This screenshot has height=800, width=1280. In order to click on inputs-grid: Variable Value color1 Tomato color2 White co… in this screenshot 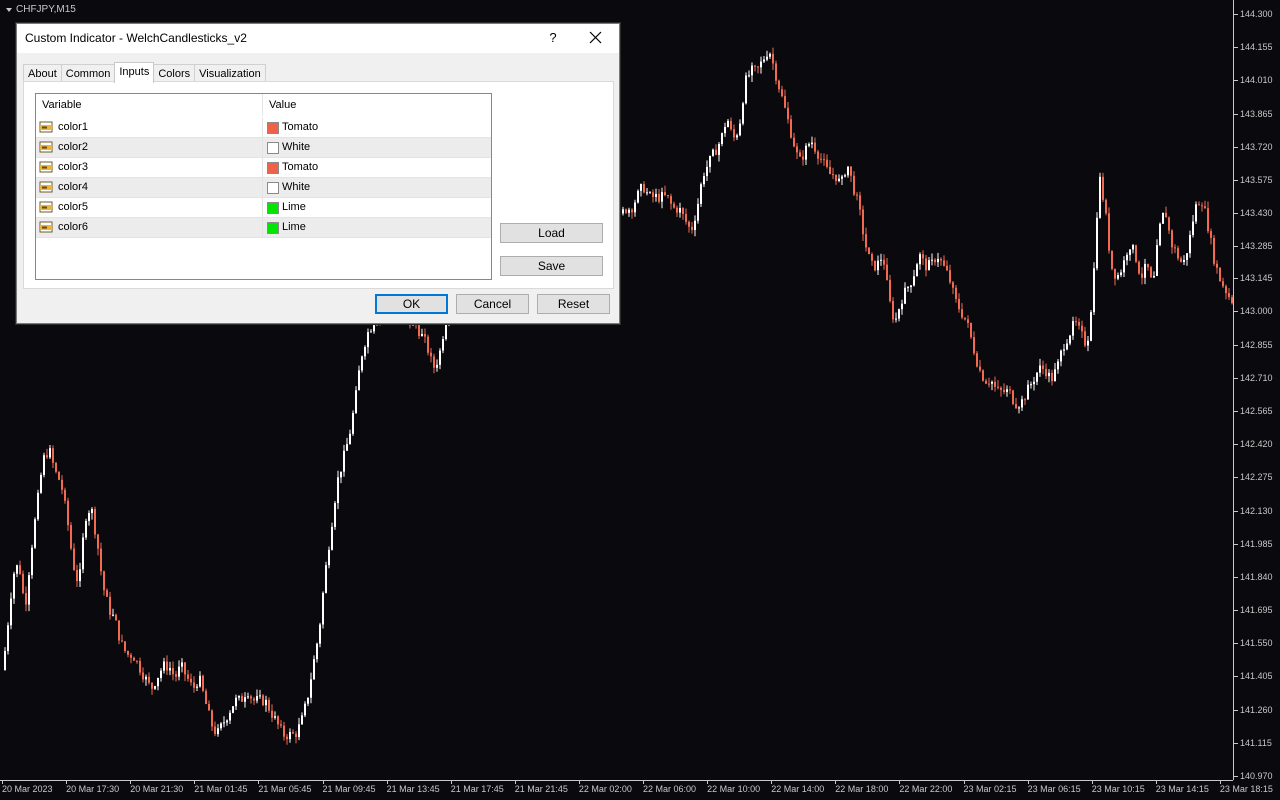, I will do `click(263, 186)`.